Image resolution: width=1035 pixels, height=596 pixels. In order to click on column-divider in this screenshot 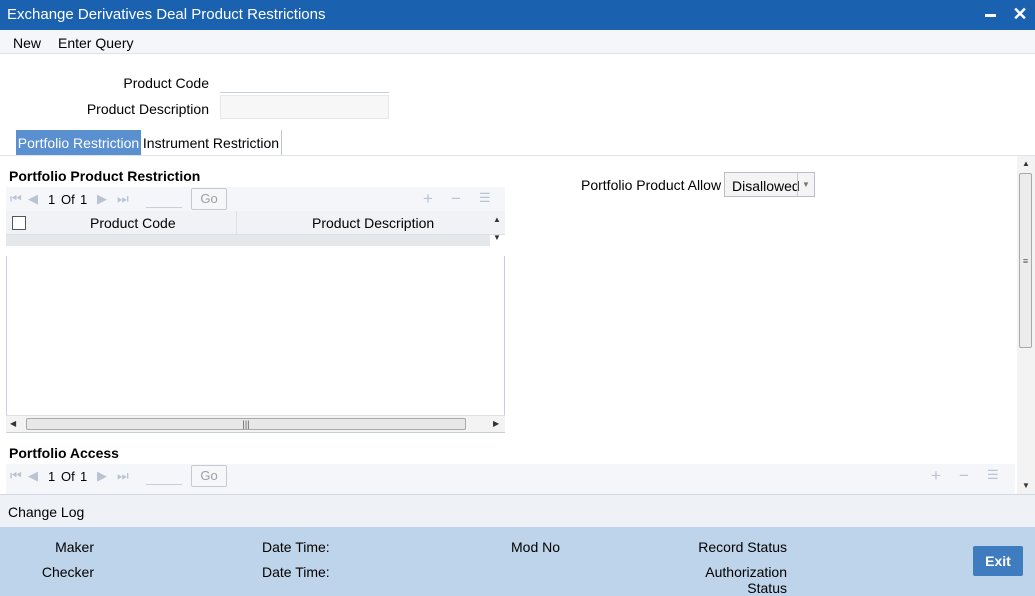, I will do `click(236, 223)`.